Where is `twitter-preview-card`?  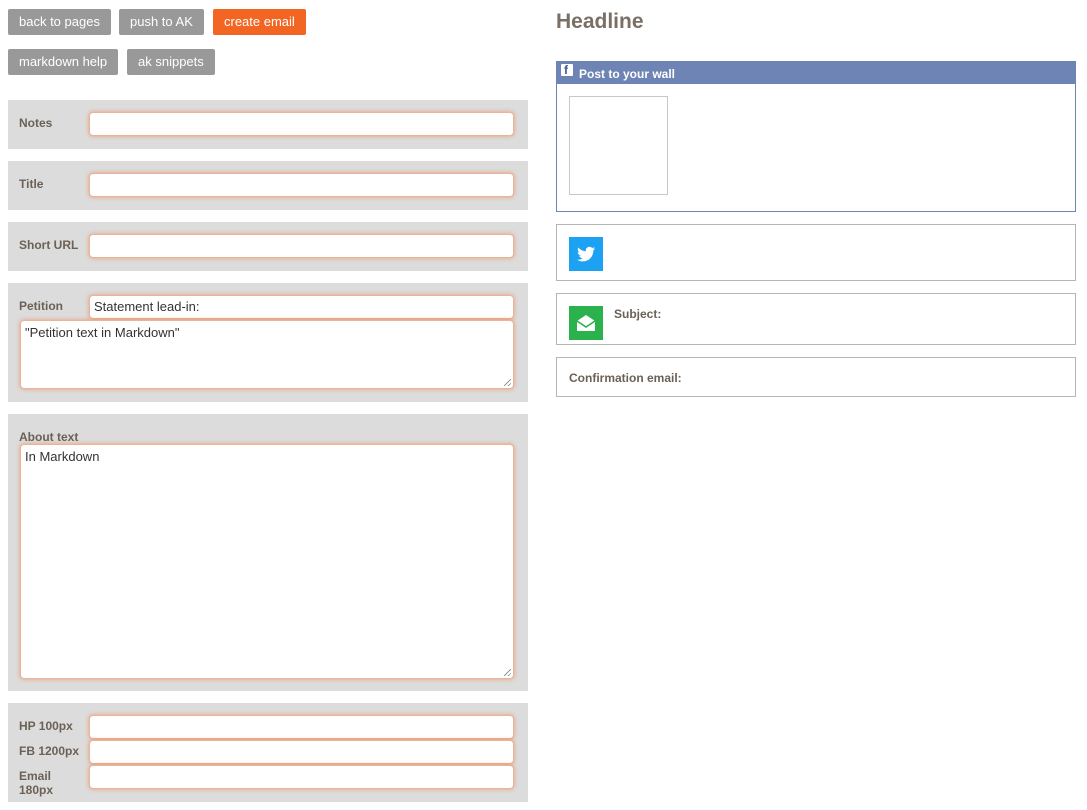 twitter-preview-card is located at coordinates (816, 252).